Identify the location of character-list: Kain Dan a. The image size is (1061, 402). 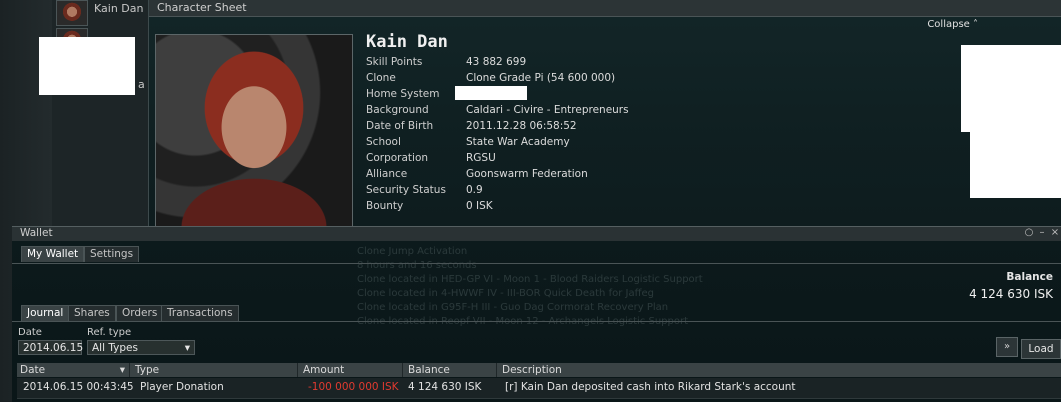
(100, 114).